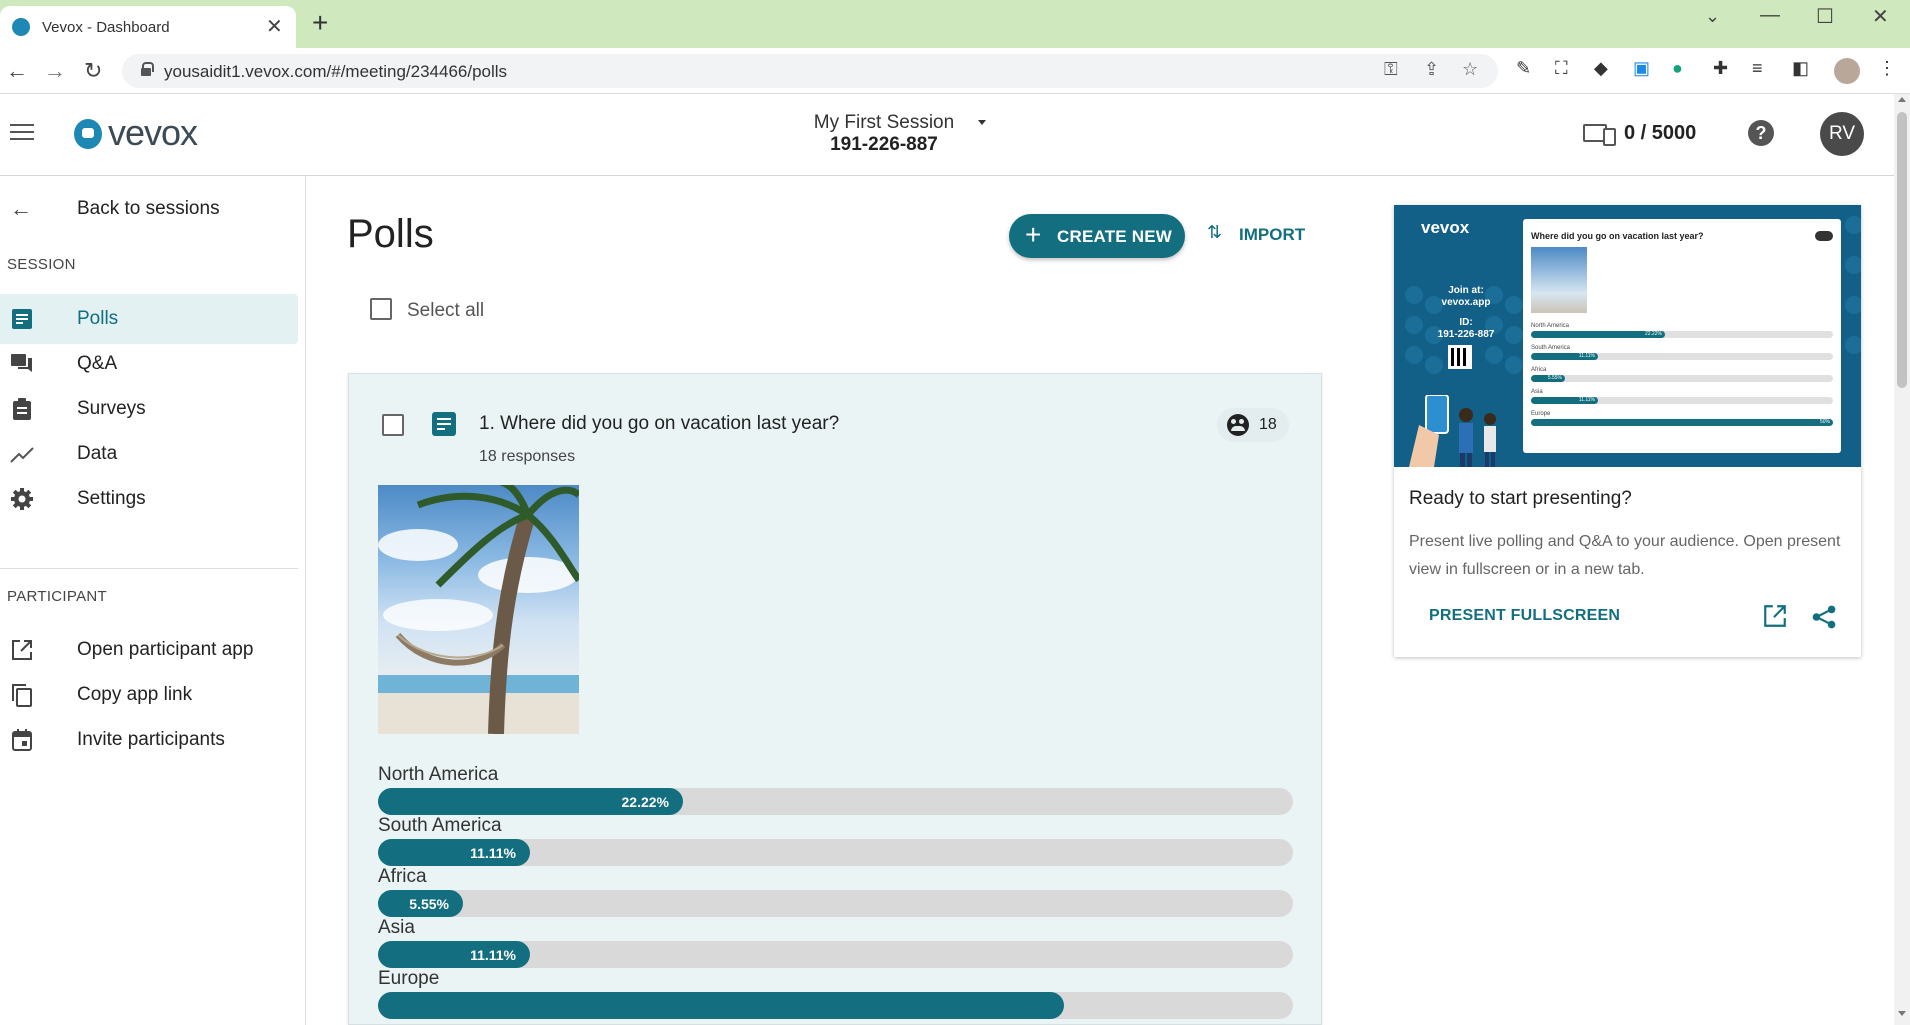 This screenshot has width=1910, height=1025. Describe the element at coordinates (1554, 378) in the screenshot. I see `preview-option-value: 5.55%` at that location.